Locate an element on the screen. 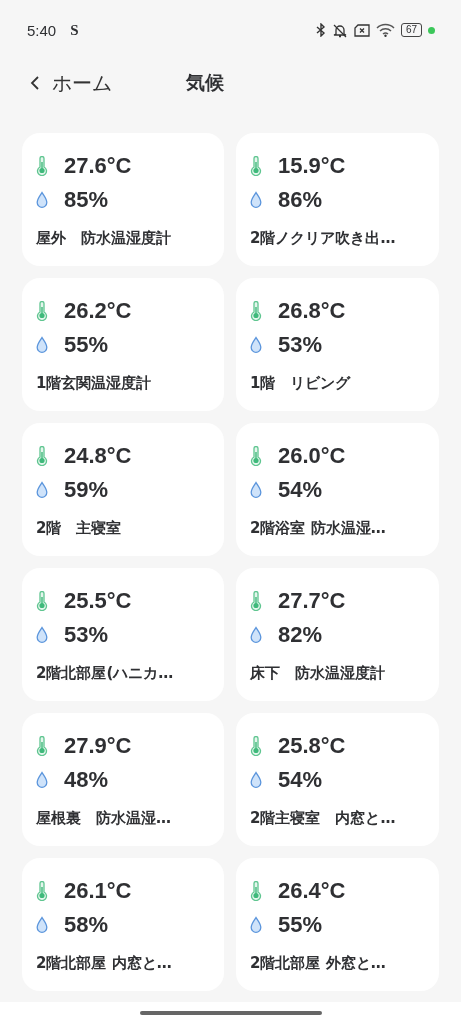  sensor-name: 屋外 防水温湿度計 is located at coordinates (104, 238).